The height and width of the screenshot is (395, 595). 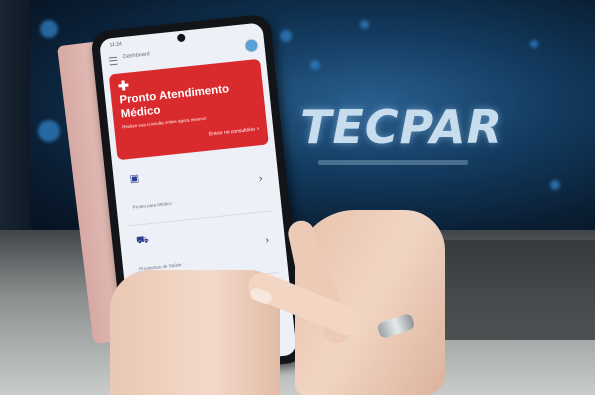 I want to click on status-time: 11:24, so click(x=116, y=45).